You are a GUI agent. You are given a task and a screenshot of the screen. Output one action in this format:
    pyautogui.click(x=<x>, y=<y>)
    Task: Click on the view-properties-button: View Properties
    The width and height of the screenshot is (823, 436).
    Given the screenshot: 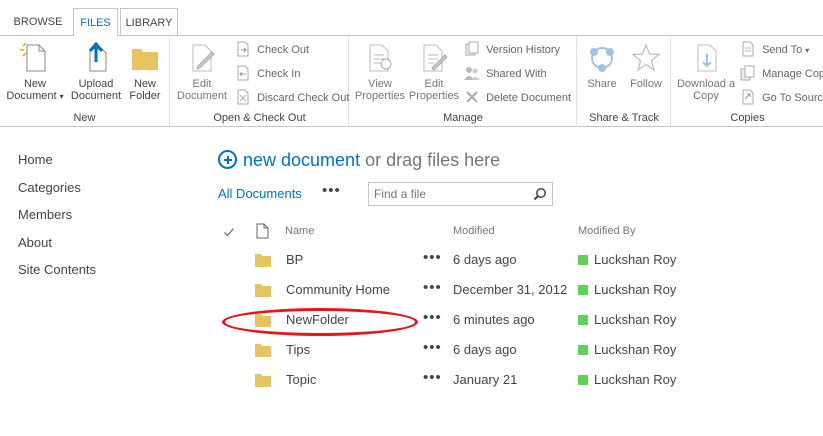 What is the action you would take?
    pyautogui.click(x=380, y=72)
    